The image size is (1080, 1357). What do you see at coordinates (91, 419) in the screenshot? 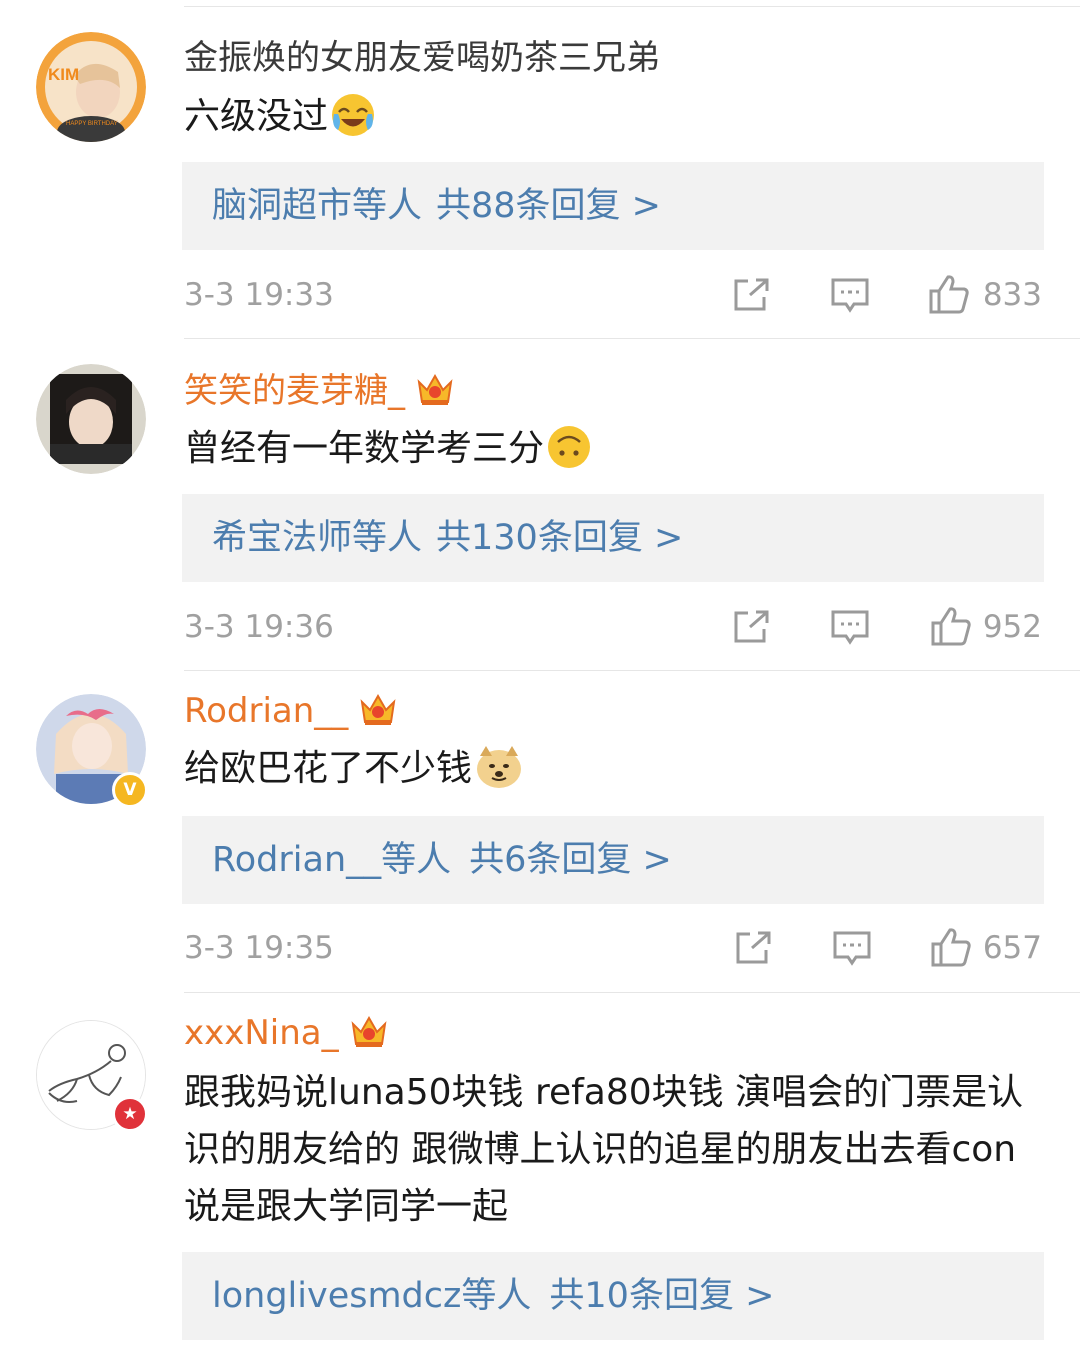
I see `avatar` at bounding box center [91, 419].